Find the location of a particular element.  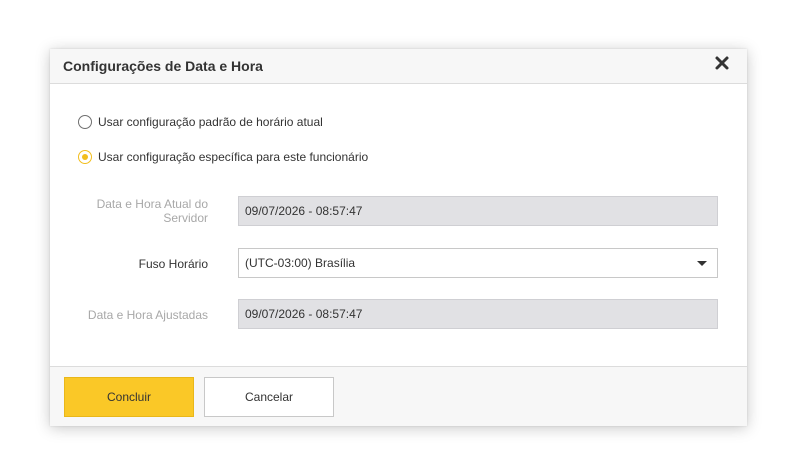

timezone-select: (UTC-03:00) Brasília is located at coordinates (478, 263).